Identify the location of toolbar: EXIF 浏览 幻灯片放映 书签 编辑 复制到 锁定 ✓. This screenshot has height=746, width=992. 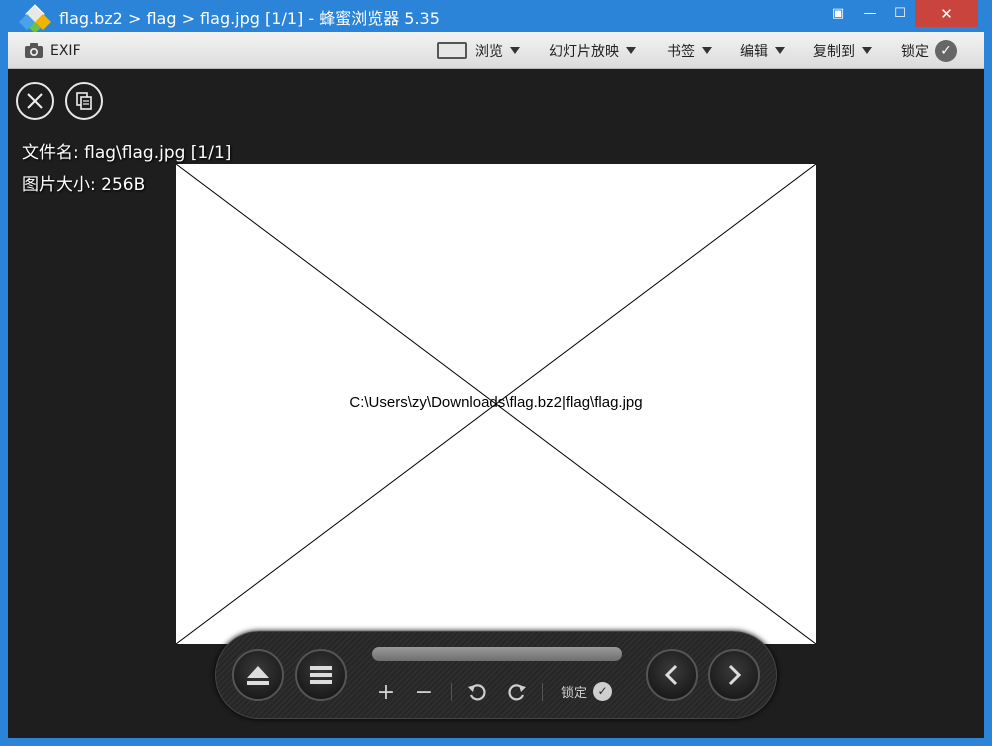
(496, 50).